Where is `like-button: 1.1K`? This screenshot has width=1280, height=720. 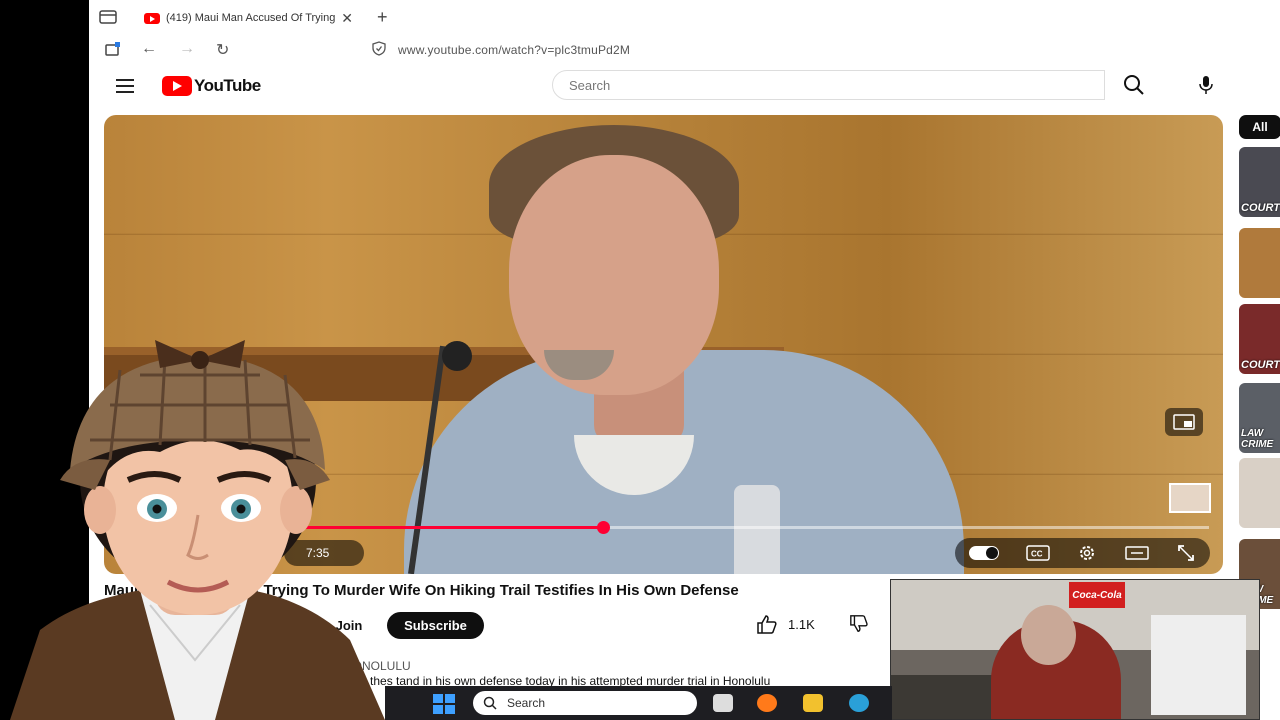
like-button: 1.1K is located at coordinates (785, 624).